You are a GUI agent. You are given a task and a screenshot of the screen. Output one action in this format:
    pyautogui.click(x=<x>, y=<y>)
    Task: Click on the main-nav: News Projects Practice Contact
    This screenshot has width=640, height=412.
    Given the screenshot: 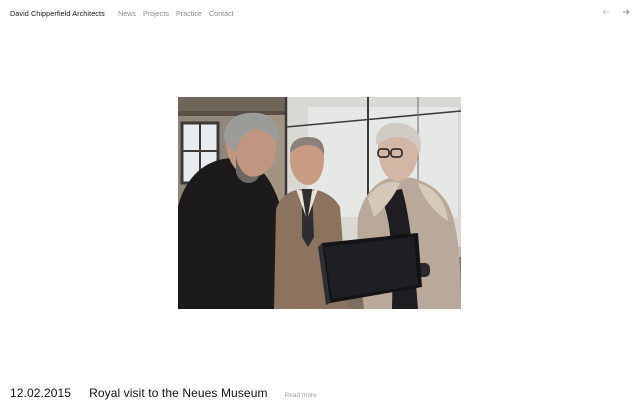 What is the action you would take?
    pyautogui.click(x=176, y=13)
    